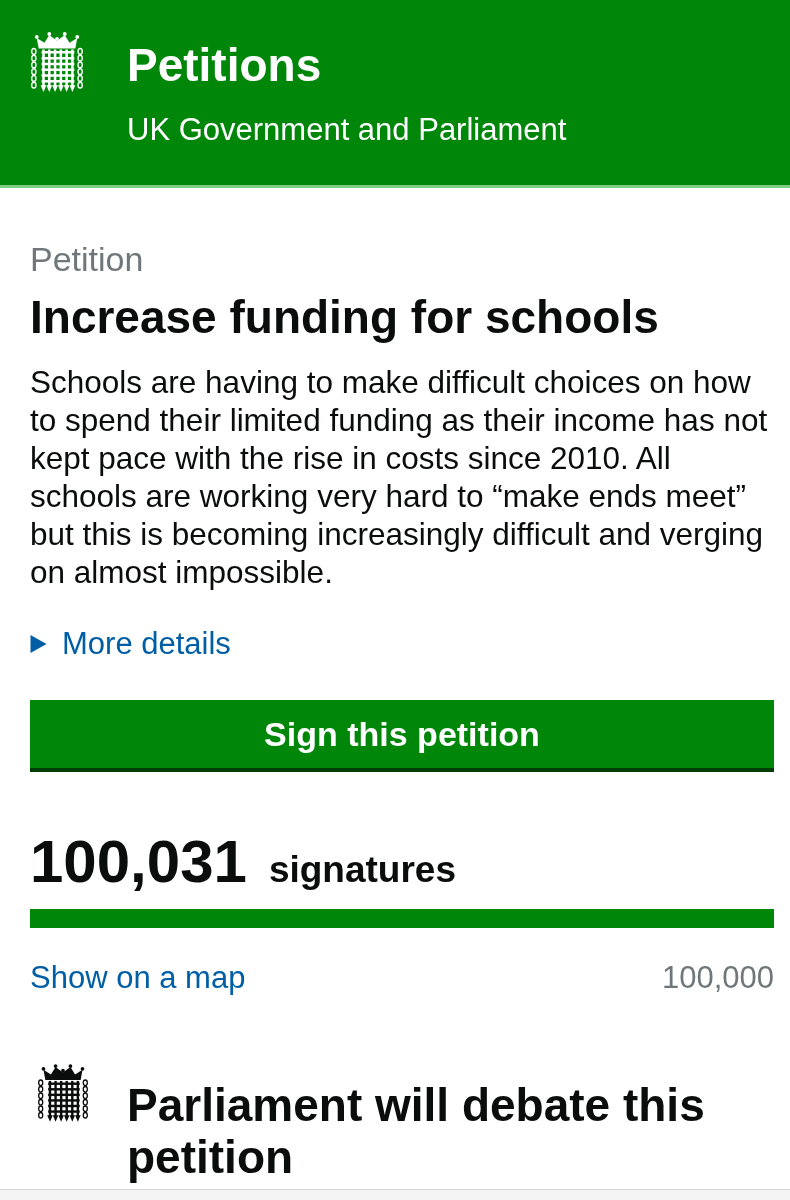  Describe the element at coordinates (345, 317) in the screenshot. I see `petition-title: Increase funding for schools` at that location.